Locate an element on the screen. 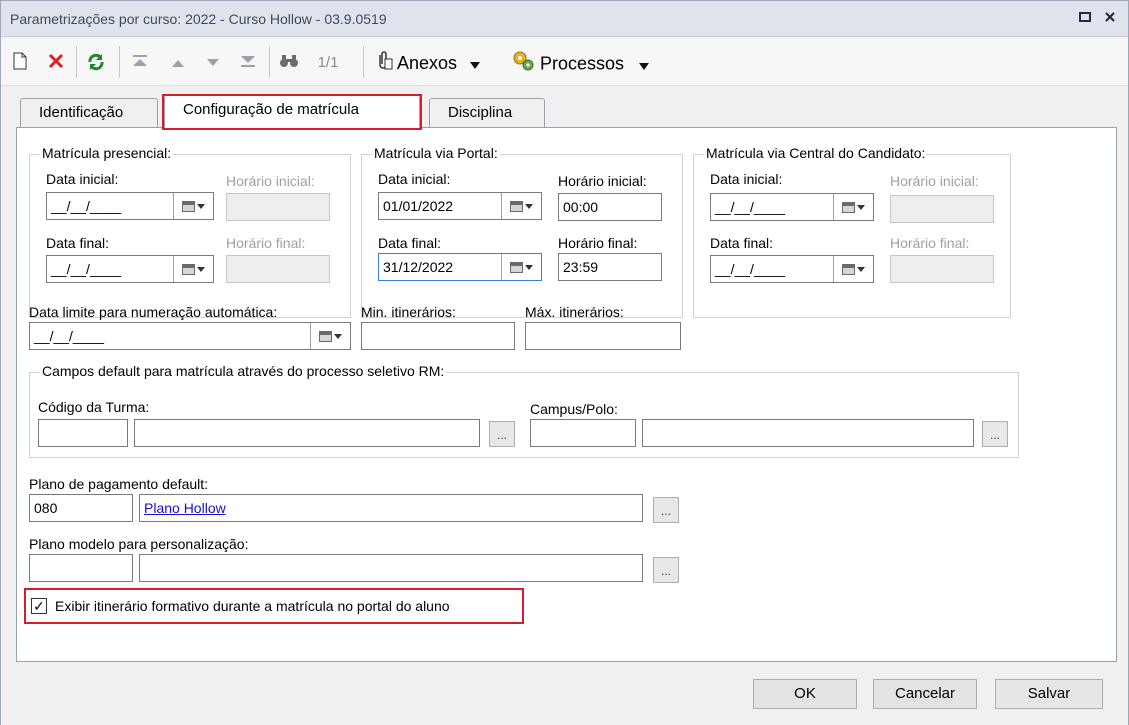  group-title: Matrícula via Central do Candidato: is located at coordinates (816, 153).